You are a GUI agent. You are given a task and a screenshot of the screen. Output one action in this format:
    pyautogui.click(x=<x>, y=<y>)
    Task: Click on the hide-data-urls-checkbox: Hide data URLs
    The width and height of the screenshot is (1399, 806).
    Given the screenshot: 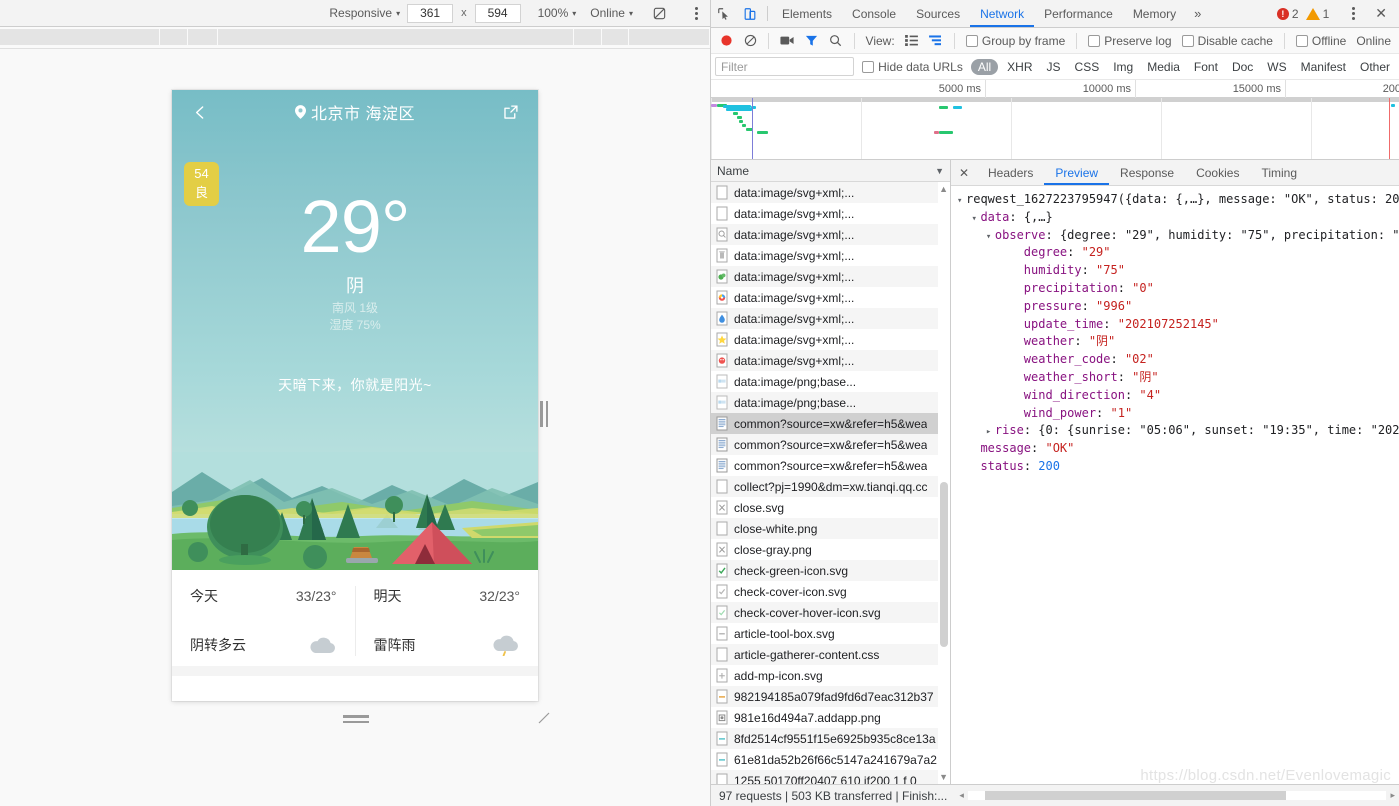 What is the action you would take?
    pyautogui.click(x=912, y=67)
    